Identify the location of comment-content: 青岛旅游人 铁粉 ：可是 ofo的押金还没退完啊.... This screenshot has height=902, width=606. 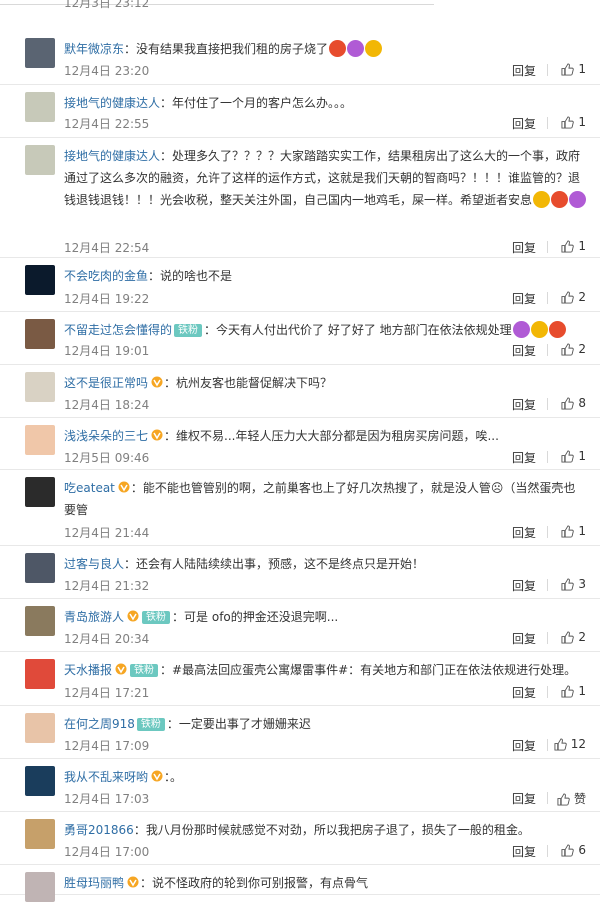
(325, 617).